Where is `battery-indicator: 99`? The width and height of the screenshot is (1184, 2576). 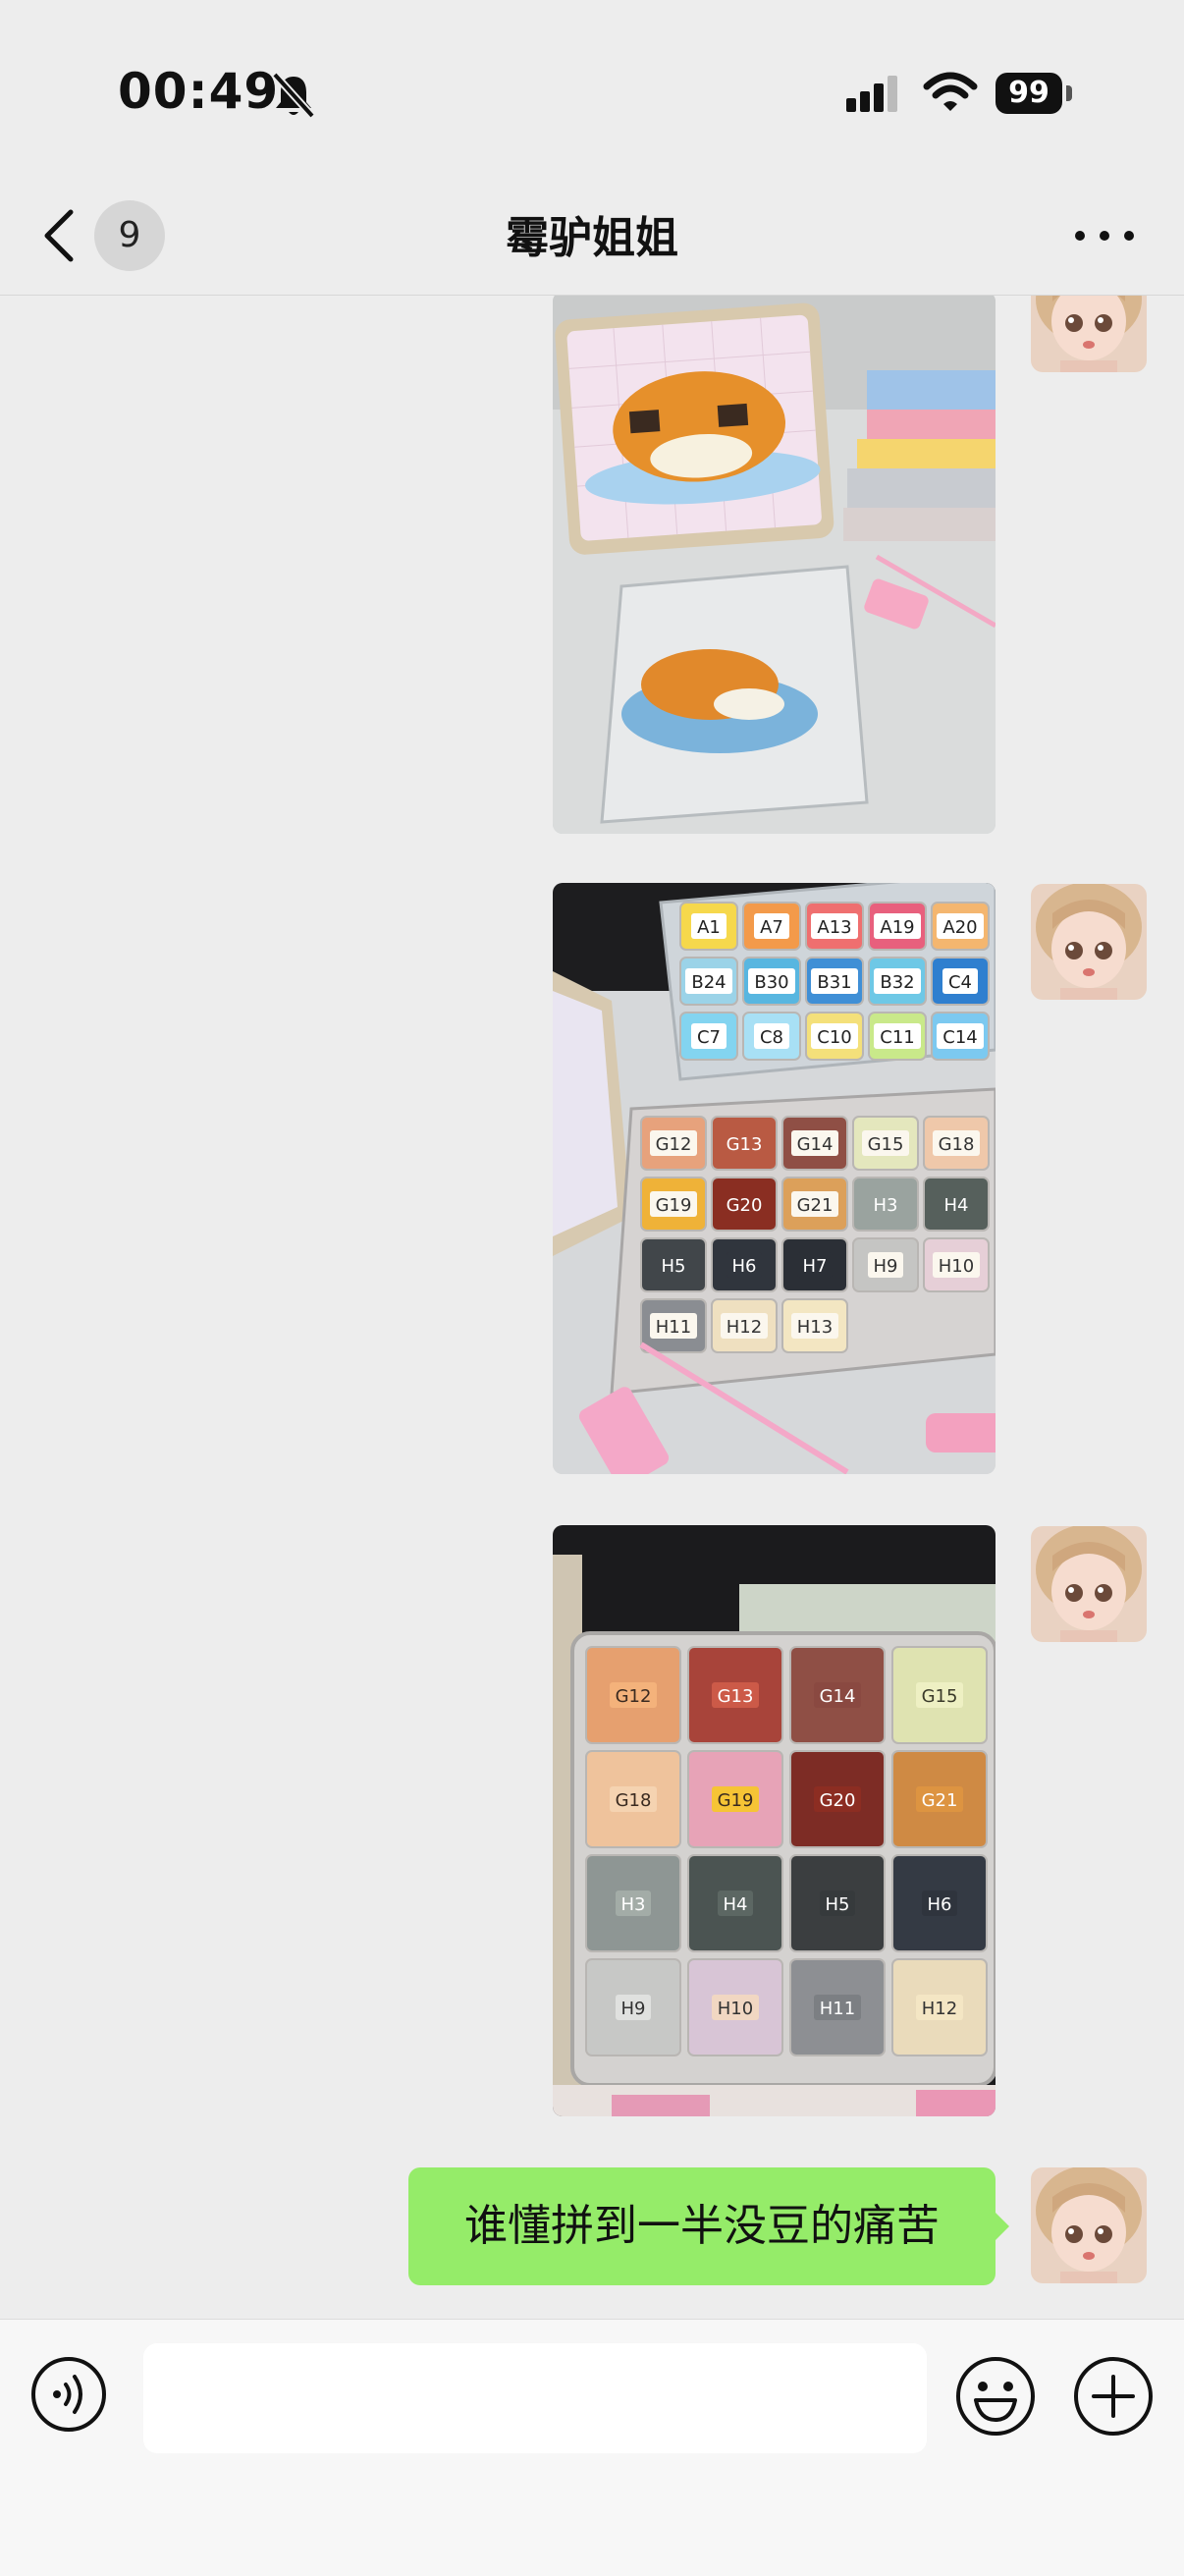 battery-indicator: 99 is located at coordinates (1035, 93).